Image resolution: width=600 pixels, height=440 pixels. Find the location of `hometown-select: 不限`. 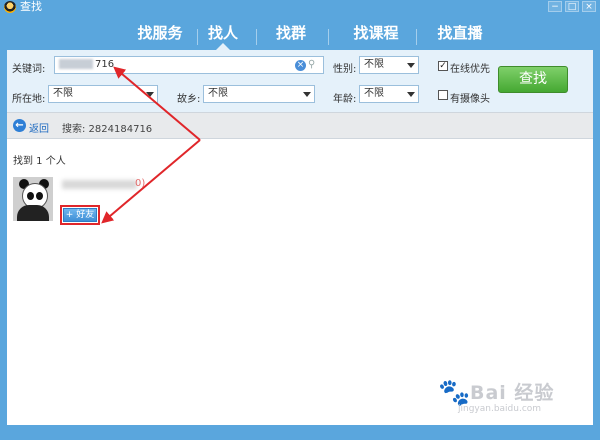

hometown-select: 不限 is located at coordinates (259, 94).